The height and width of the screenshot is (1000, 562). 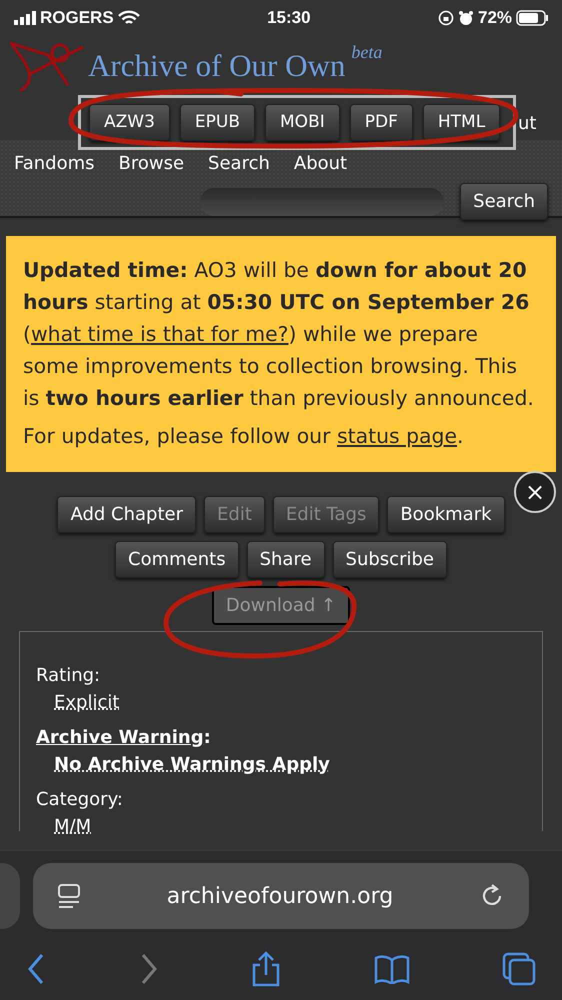 What do you see at coordinates (80, 800) in the screenshot?
I see `meta-label: Category:` at bounding box center [80, 800].